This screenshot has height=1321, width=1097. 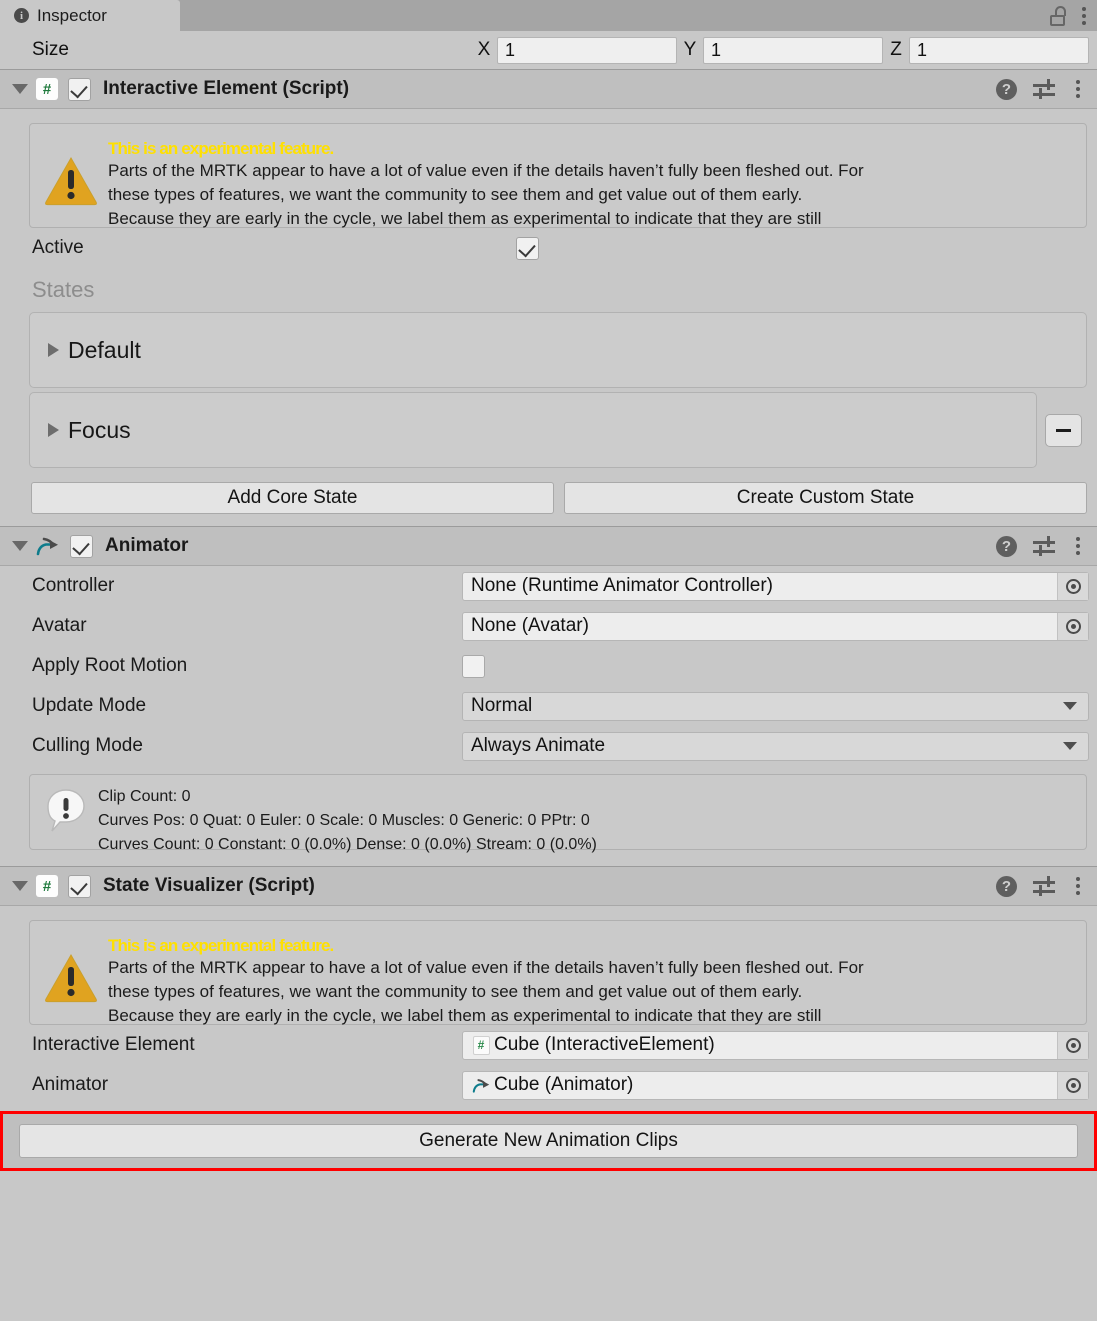 What do you see at coordinates (775, 746) in the screenshot?
I see `culling-mode-dropdown: Always Animate` at bounding box center [775, 746].